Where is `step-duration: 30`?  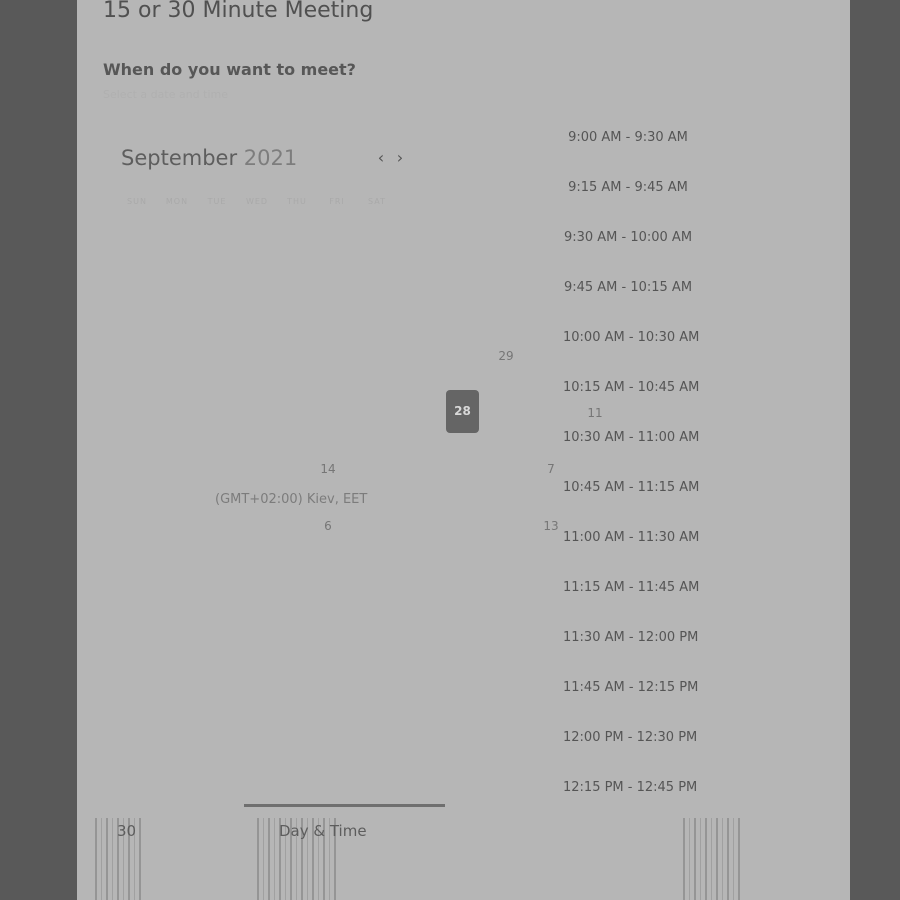 step-duration: 30 is located at coordinates (126, 831).